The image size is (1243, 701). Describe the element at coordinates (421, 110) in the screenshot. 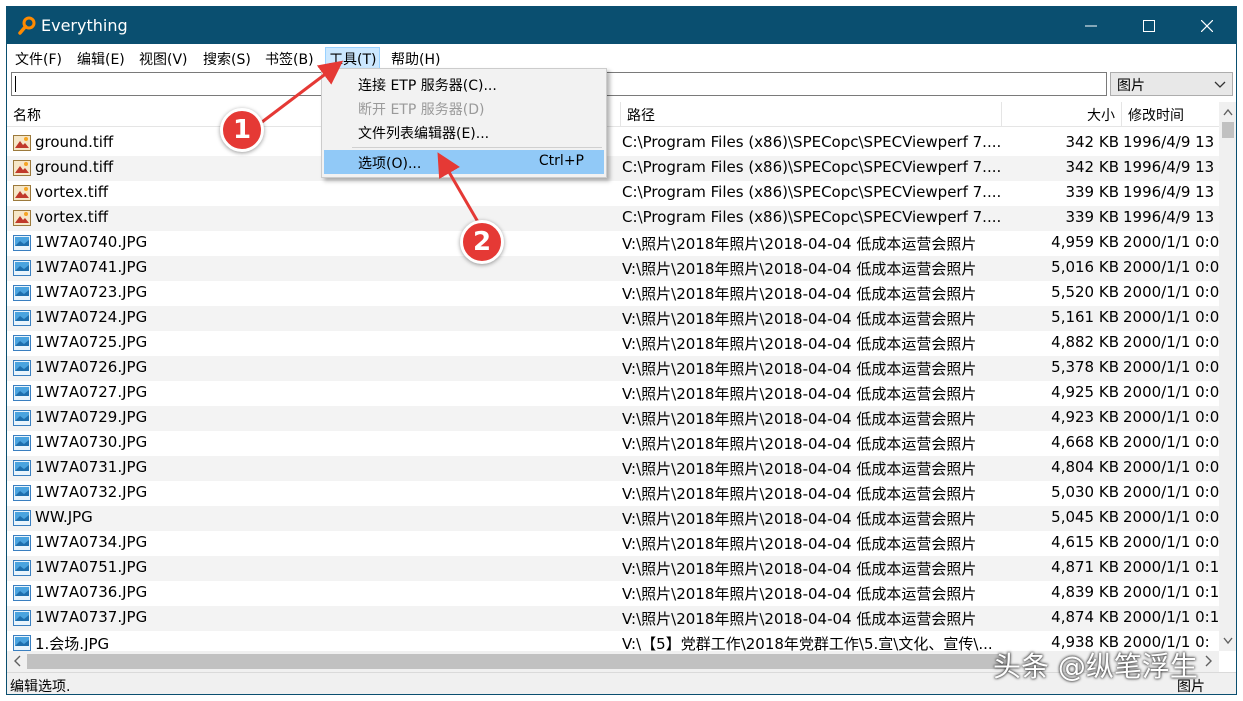

I see `menu-item-label: 断开 ETP 服务器(D)` at that location.